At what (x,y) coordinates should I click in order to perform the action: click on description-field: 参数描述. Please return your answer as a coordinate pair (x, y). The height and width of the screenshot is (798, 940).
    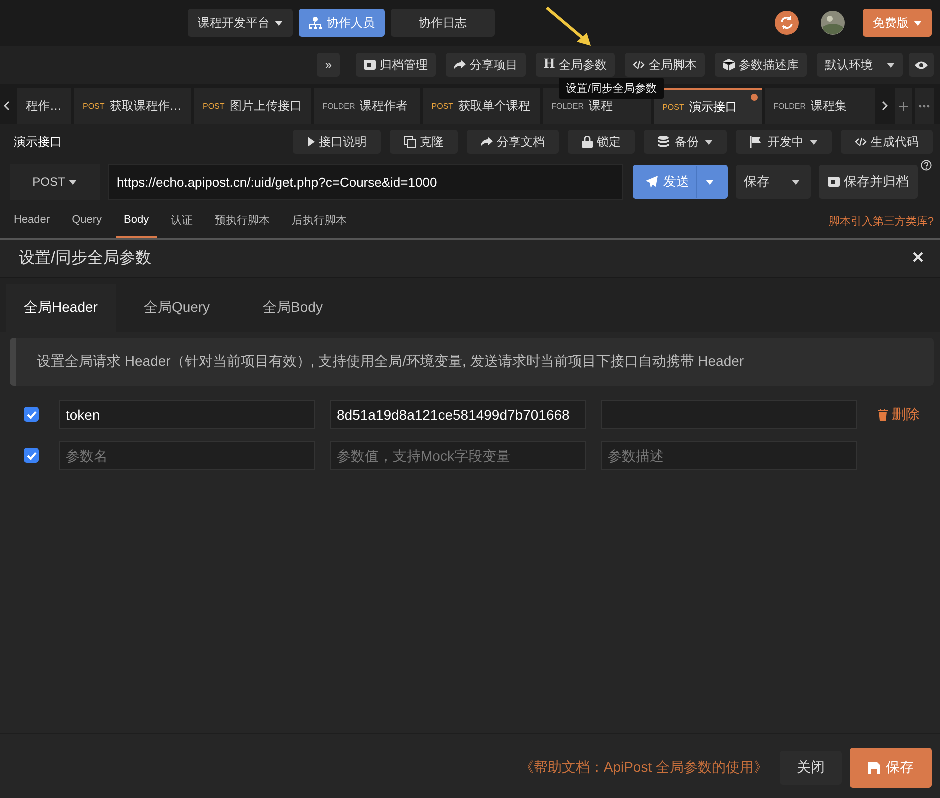
    Looking at the image, I should click on (729, 455).